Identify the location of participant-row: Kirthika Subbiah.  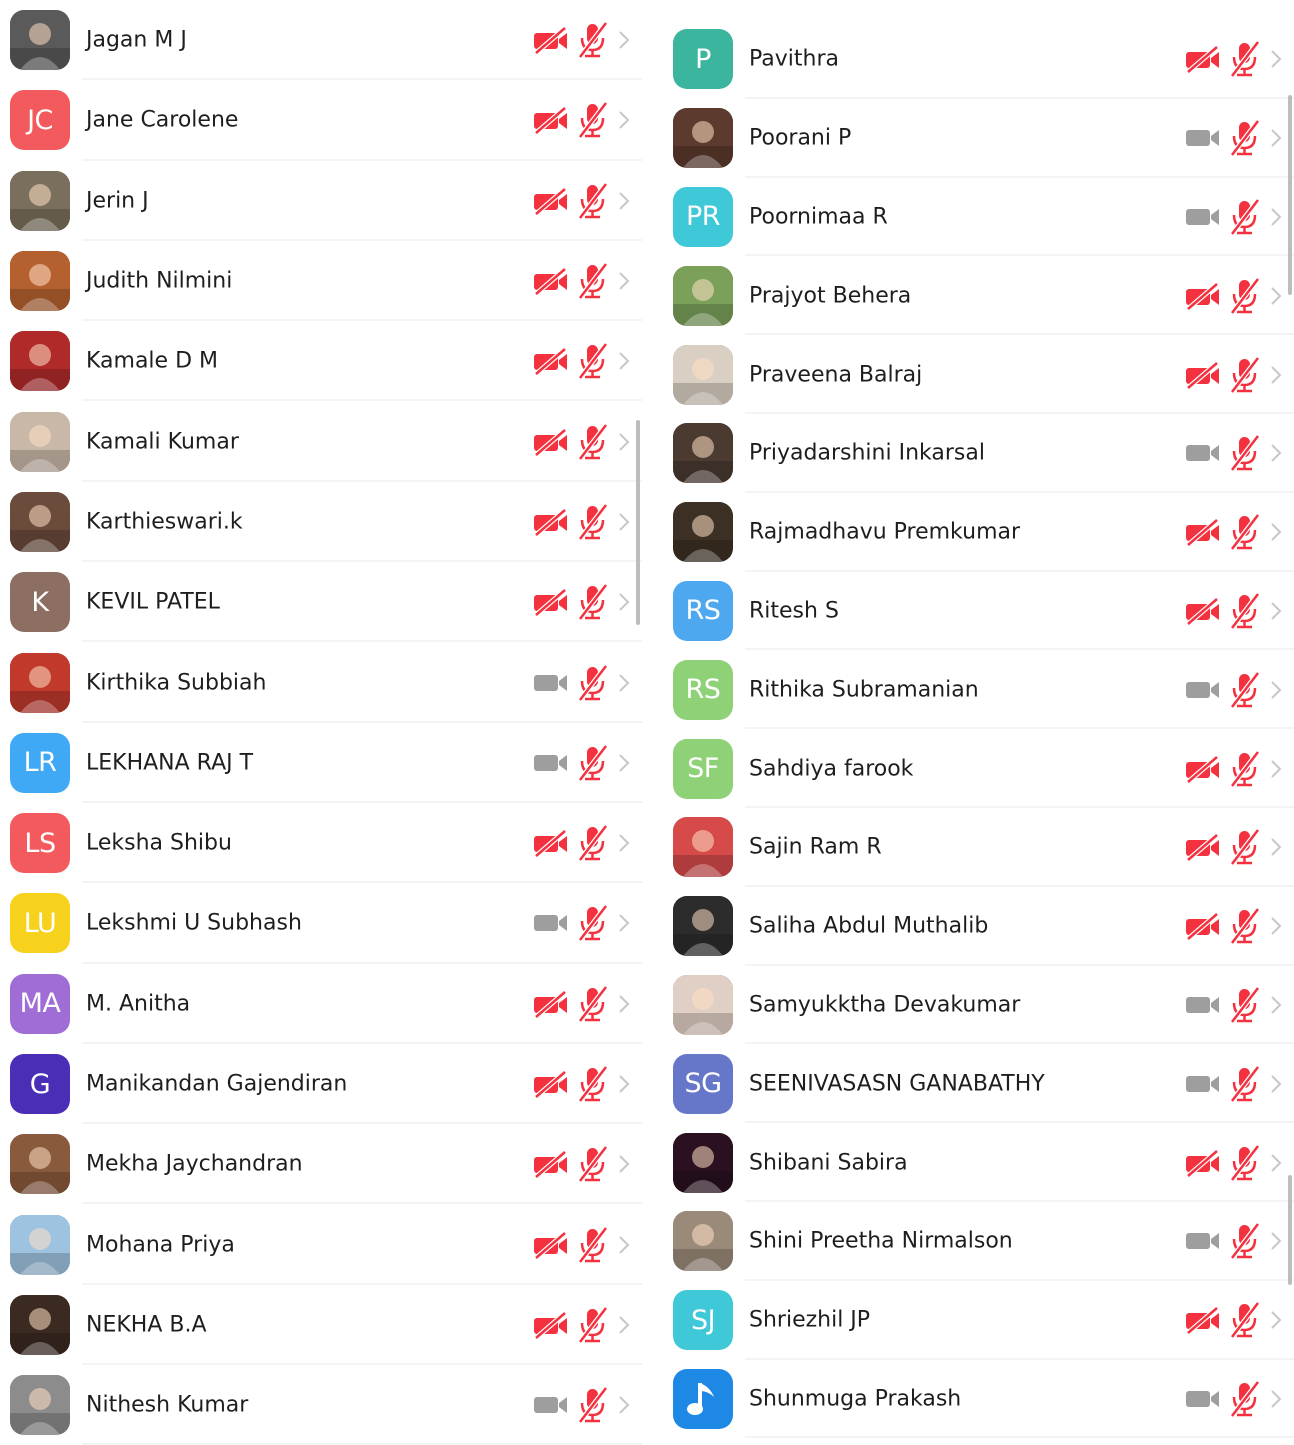
(321, 682).